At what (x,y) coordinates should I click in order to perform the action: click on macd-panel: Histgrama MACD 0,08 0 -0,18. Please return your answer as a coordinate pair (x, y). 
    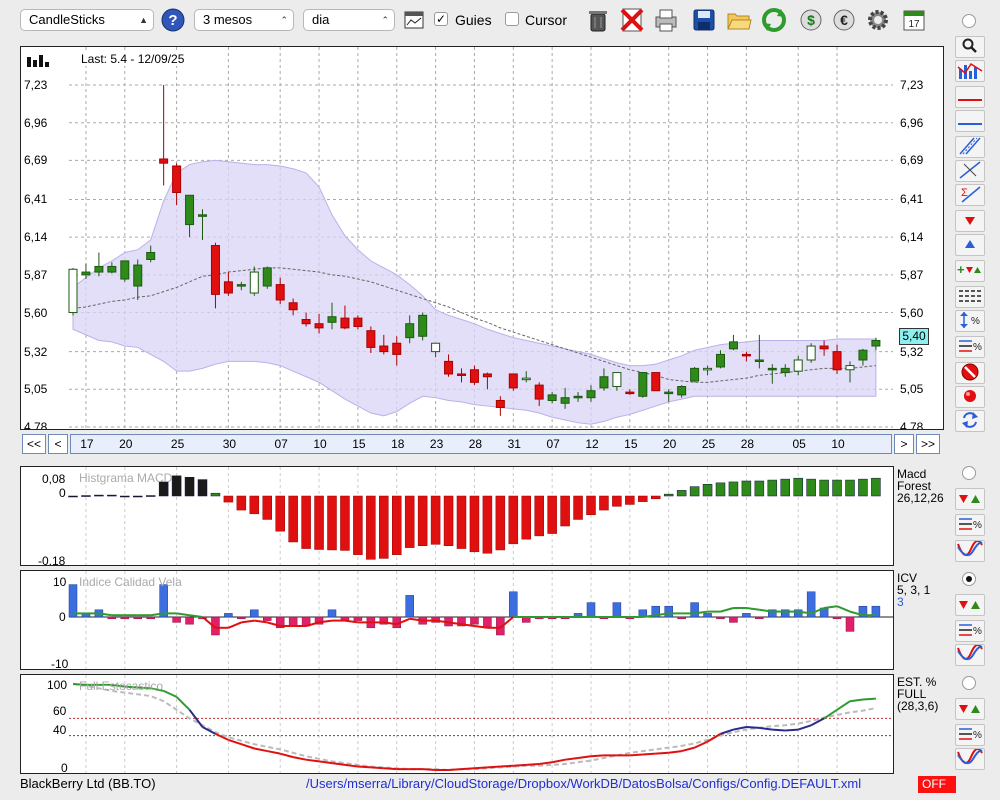
    Looking at the image, I should click on (457, 516).